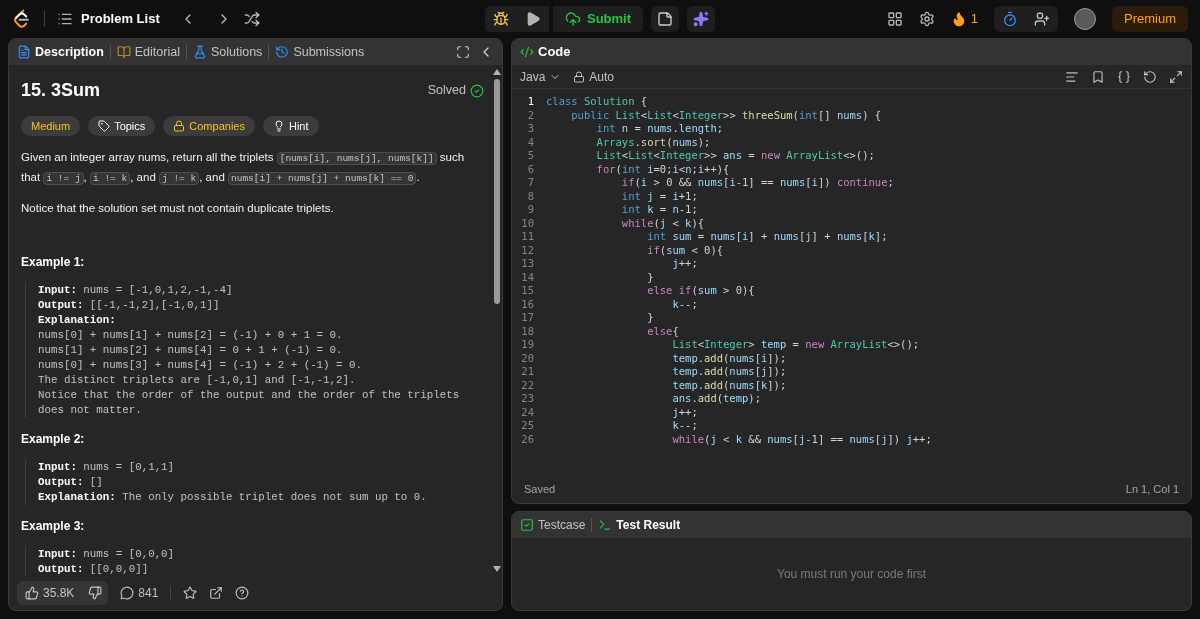 This screenshot has height=619, width=1200. I want to click on reset-icon, so click(1150, 76).